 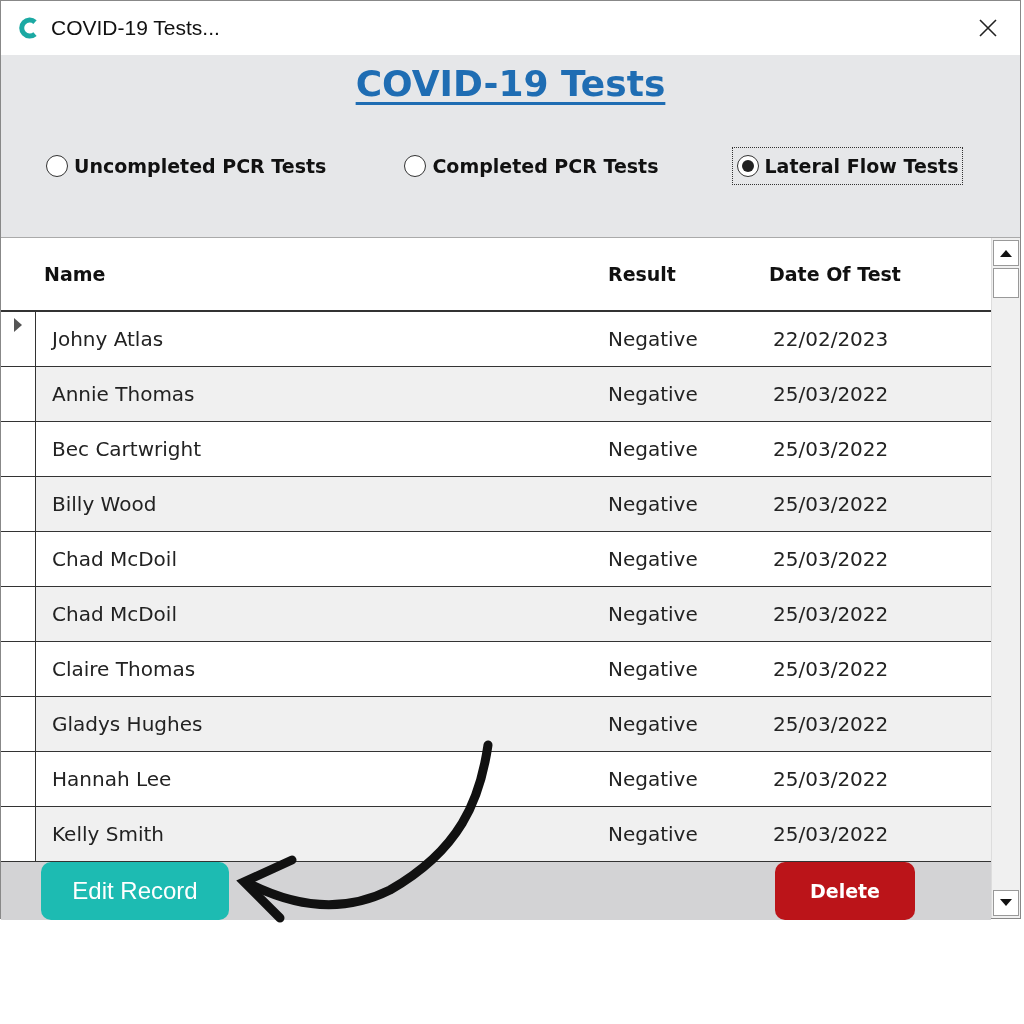 I want to click on table-cell-text: Gladys Hughes, so click(x=127, y=724).